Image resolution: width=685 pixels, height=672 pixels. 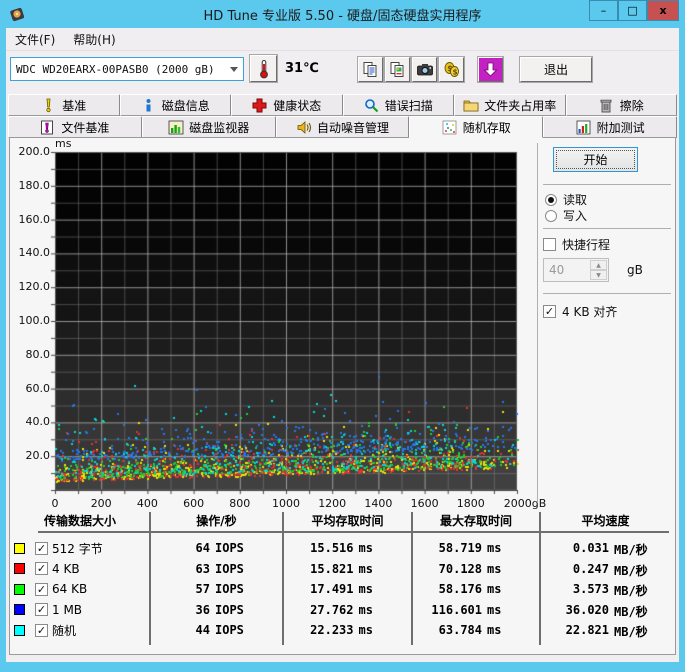 I want to click on tab-label: 错误扫描, so click(x=408, y=105).